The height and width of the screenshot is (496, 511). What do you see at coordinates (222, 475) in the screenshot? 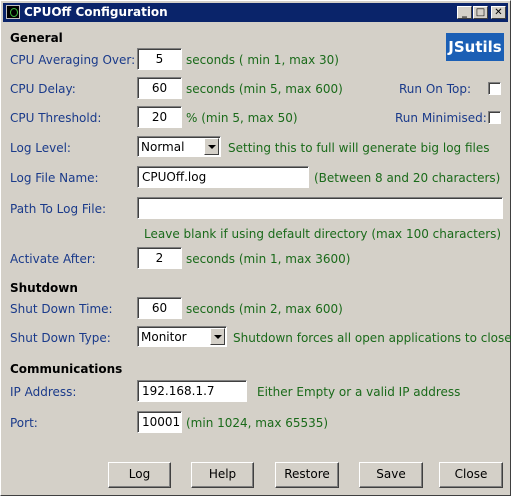
I see `help-button: Help` at bounding box center [222, 475].